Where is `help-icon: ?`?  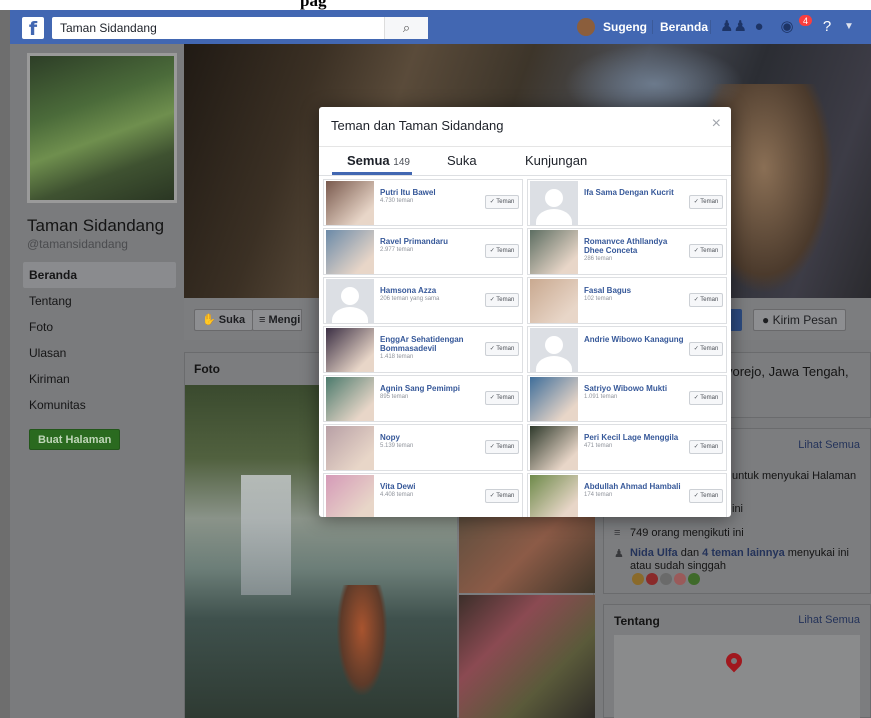
help-icon: ? is located at coordinates (827, 27).